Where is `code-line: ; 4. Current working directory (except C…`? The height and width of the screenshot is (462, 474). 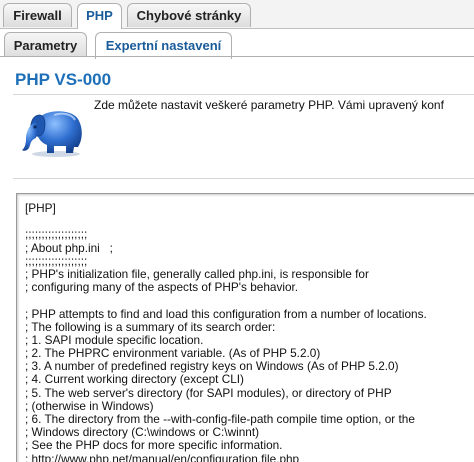 code-line: ; 4. Current working directory (except C… is located at coordinates (134, 379).